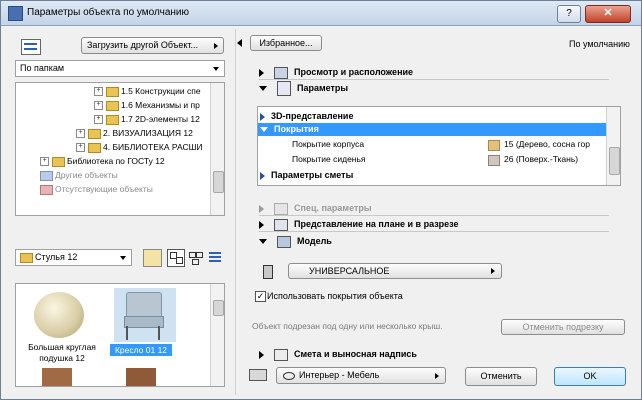 Image resolution: width=642 pixels, height=400 pixels. What do you see at coordinates (161, 91) in the screenshot?
I see `tree-item-label: 1.5 Конструкции спе` at bounding box center [161, 91].